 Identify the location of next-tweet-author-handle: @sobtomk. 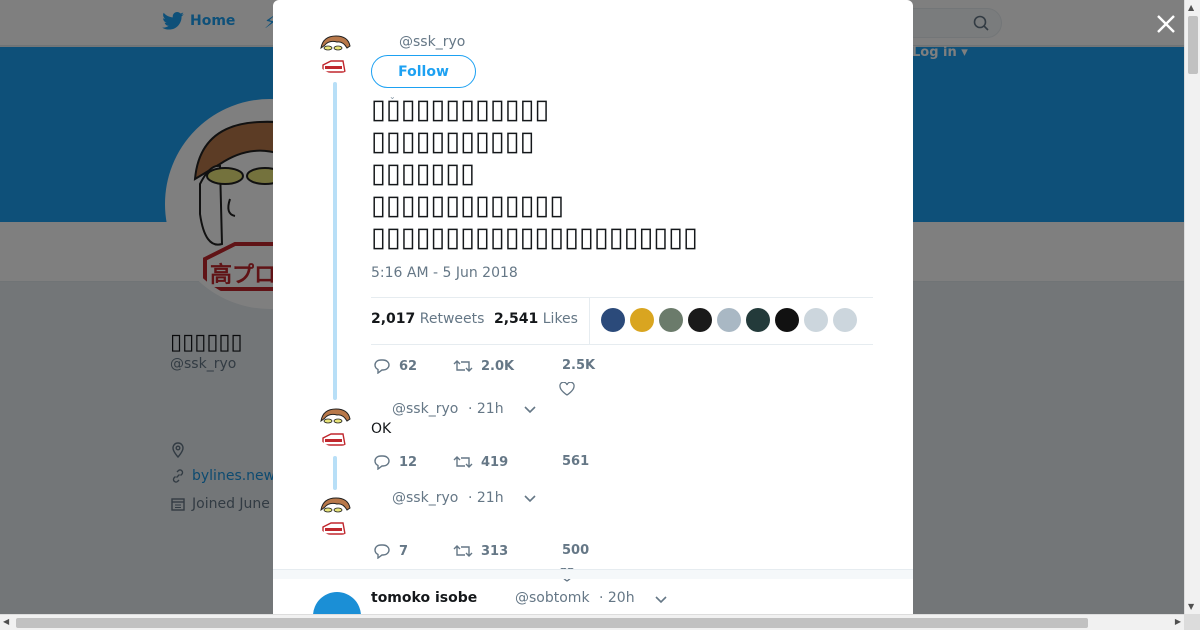
(552, 598).